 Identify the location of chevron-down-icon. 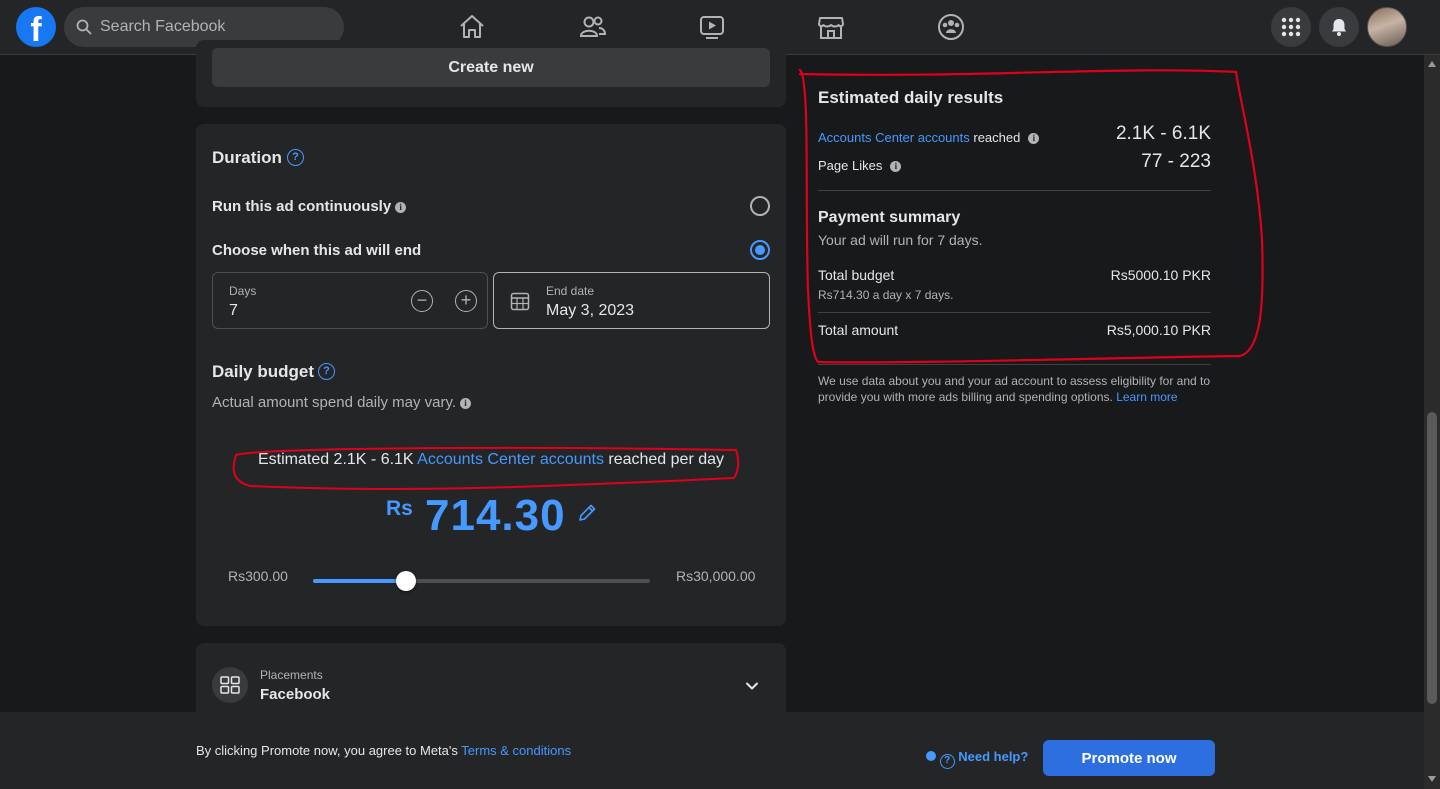
(752, 686).